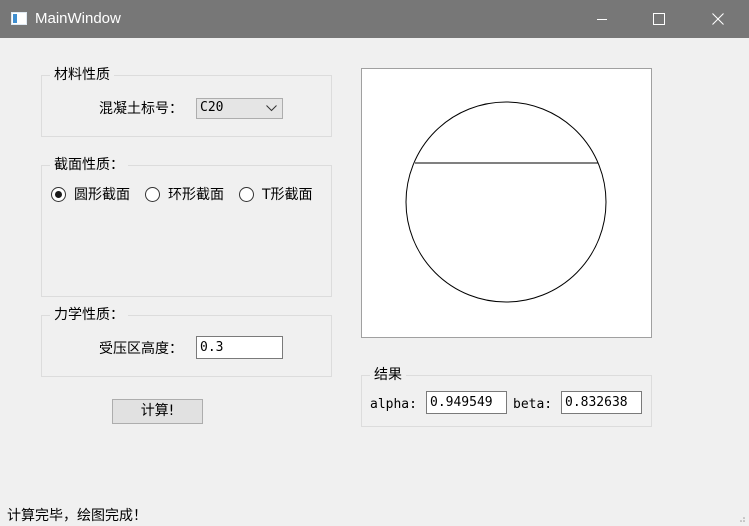 The height and width of the screenshot is (526, 749). I want to click on radio-label: 环形截面, so click(196, 195).